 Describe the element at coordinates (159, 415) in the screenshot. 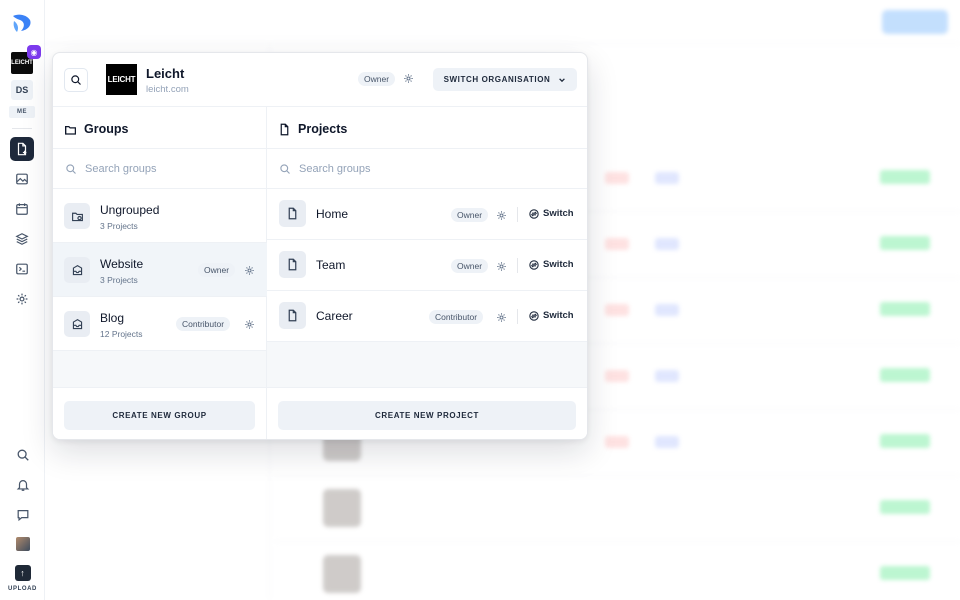

I see `create-new-group-button: CREATE NEW GROUP` at that location.